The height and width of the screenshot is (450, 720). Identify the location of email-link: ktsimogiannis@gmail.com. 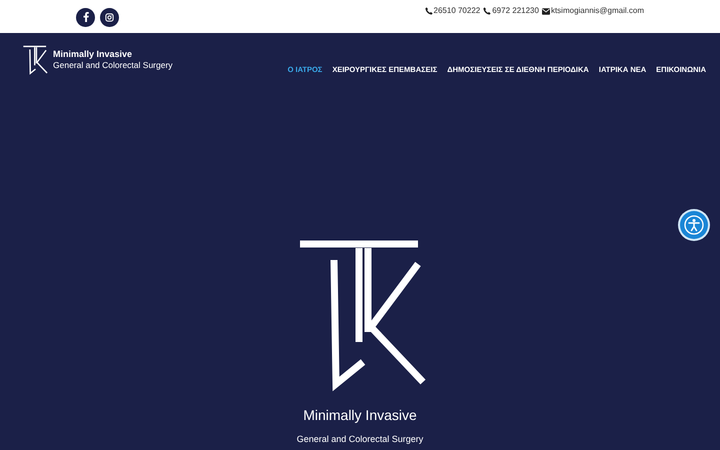
(597, 11).